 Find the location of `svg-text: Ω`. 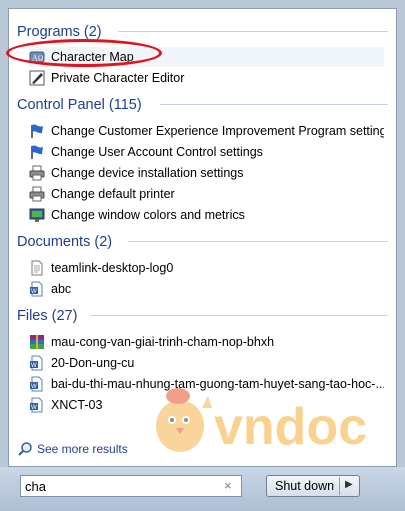

svg-text: Ω is located at coordinates (40, 59).